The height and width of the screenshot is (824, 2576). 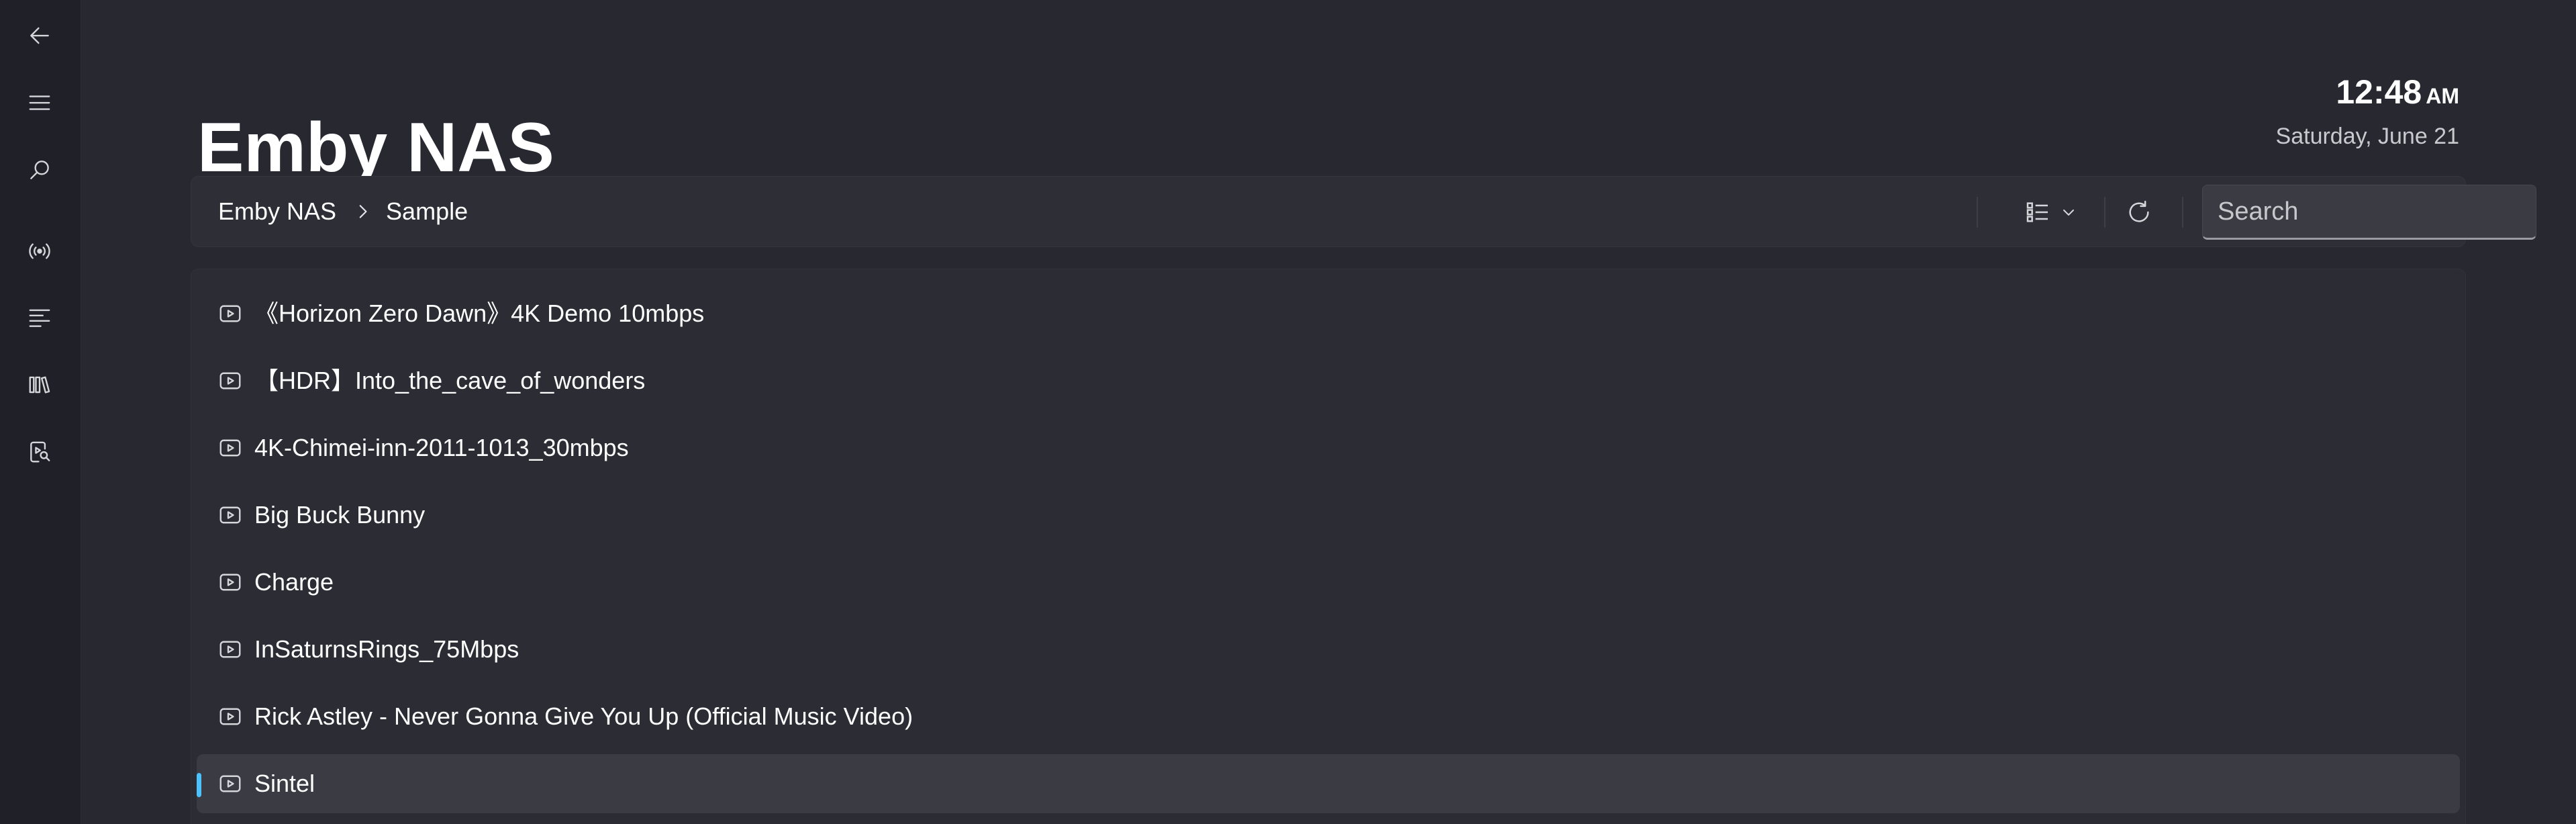 I want to click on video-search-icon, so click(x=39, y=454).